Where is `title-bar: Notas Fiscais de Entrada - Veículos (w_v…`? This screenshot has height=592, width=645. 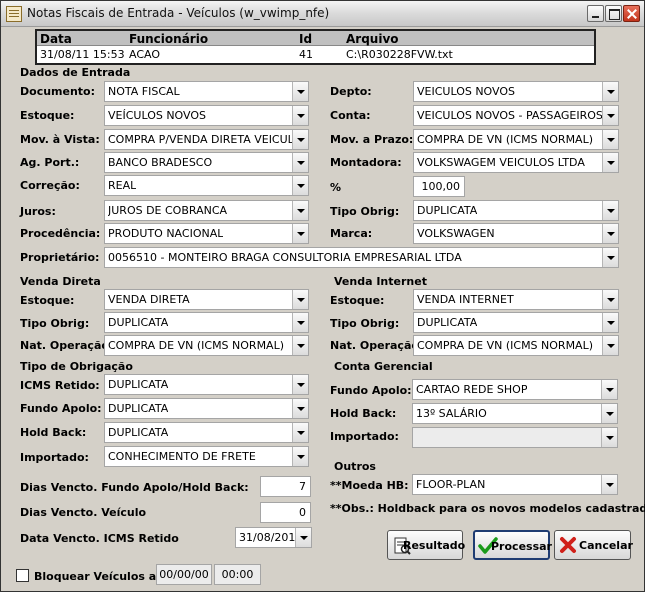 title-bar: Notas Fiscais de Entrada - Veículos (w_v… is located at coordinates (322, 14).